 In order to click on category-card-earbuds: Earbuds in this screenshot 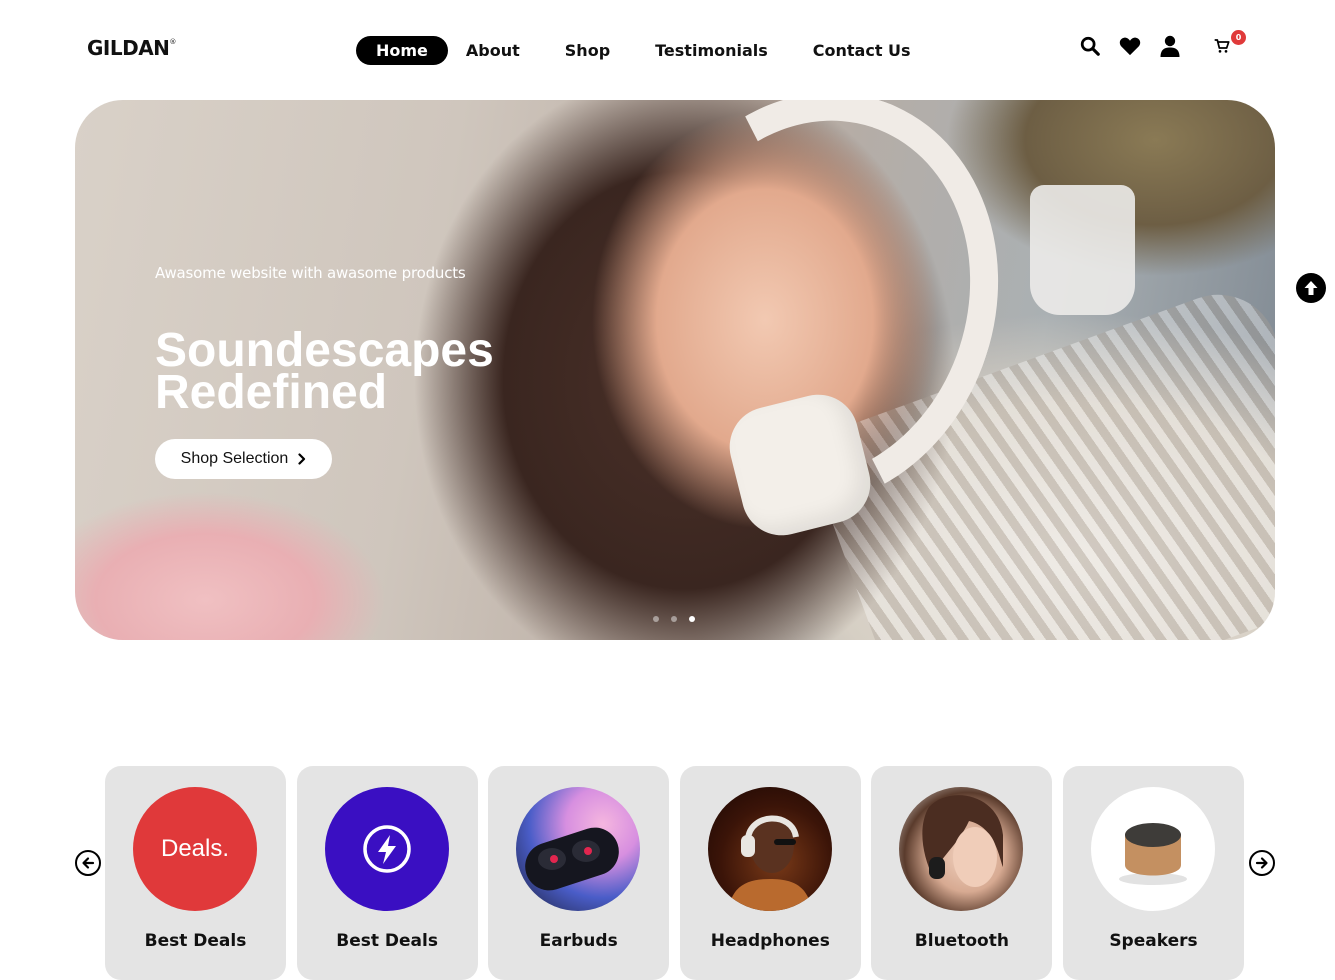, I will do `click(579, 873)`.